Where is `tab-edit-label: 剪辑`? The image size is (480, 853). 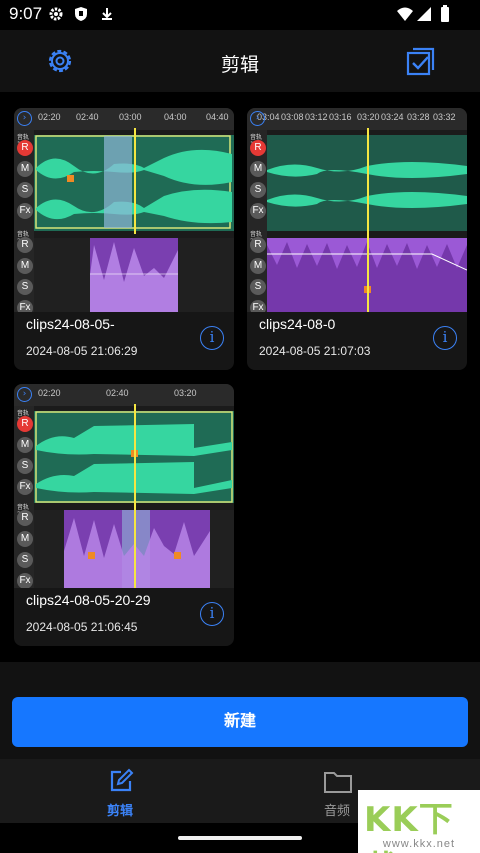
tab-edit-label: 剪辑 is located at coordinates (119, 811).